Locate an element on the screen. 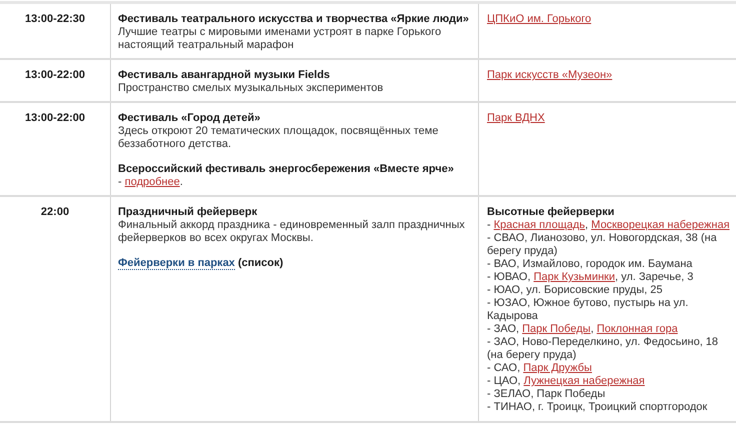 This screenshot has height=435, width=736. link: ЦПКиО им. Горького is located at coordinates (539, 19).